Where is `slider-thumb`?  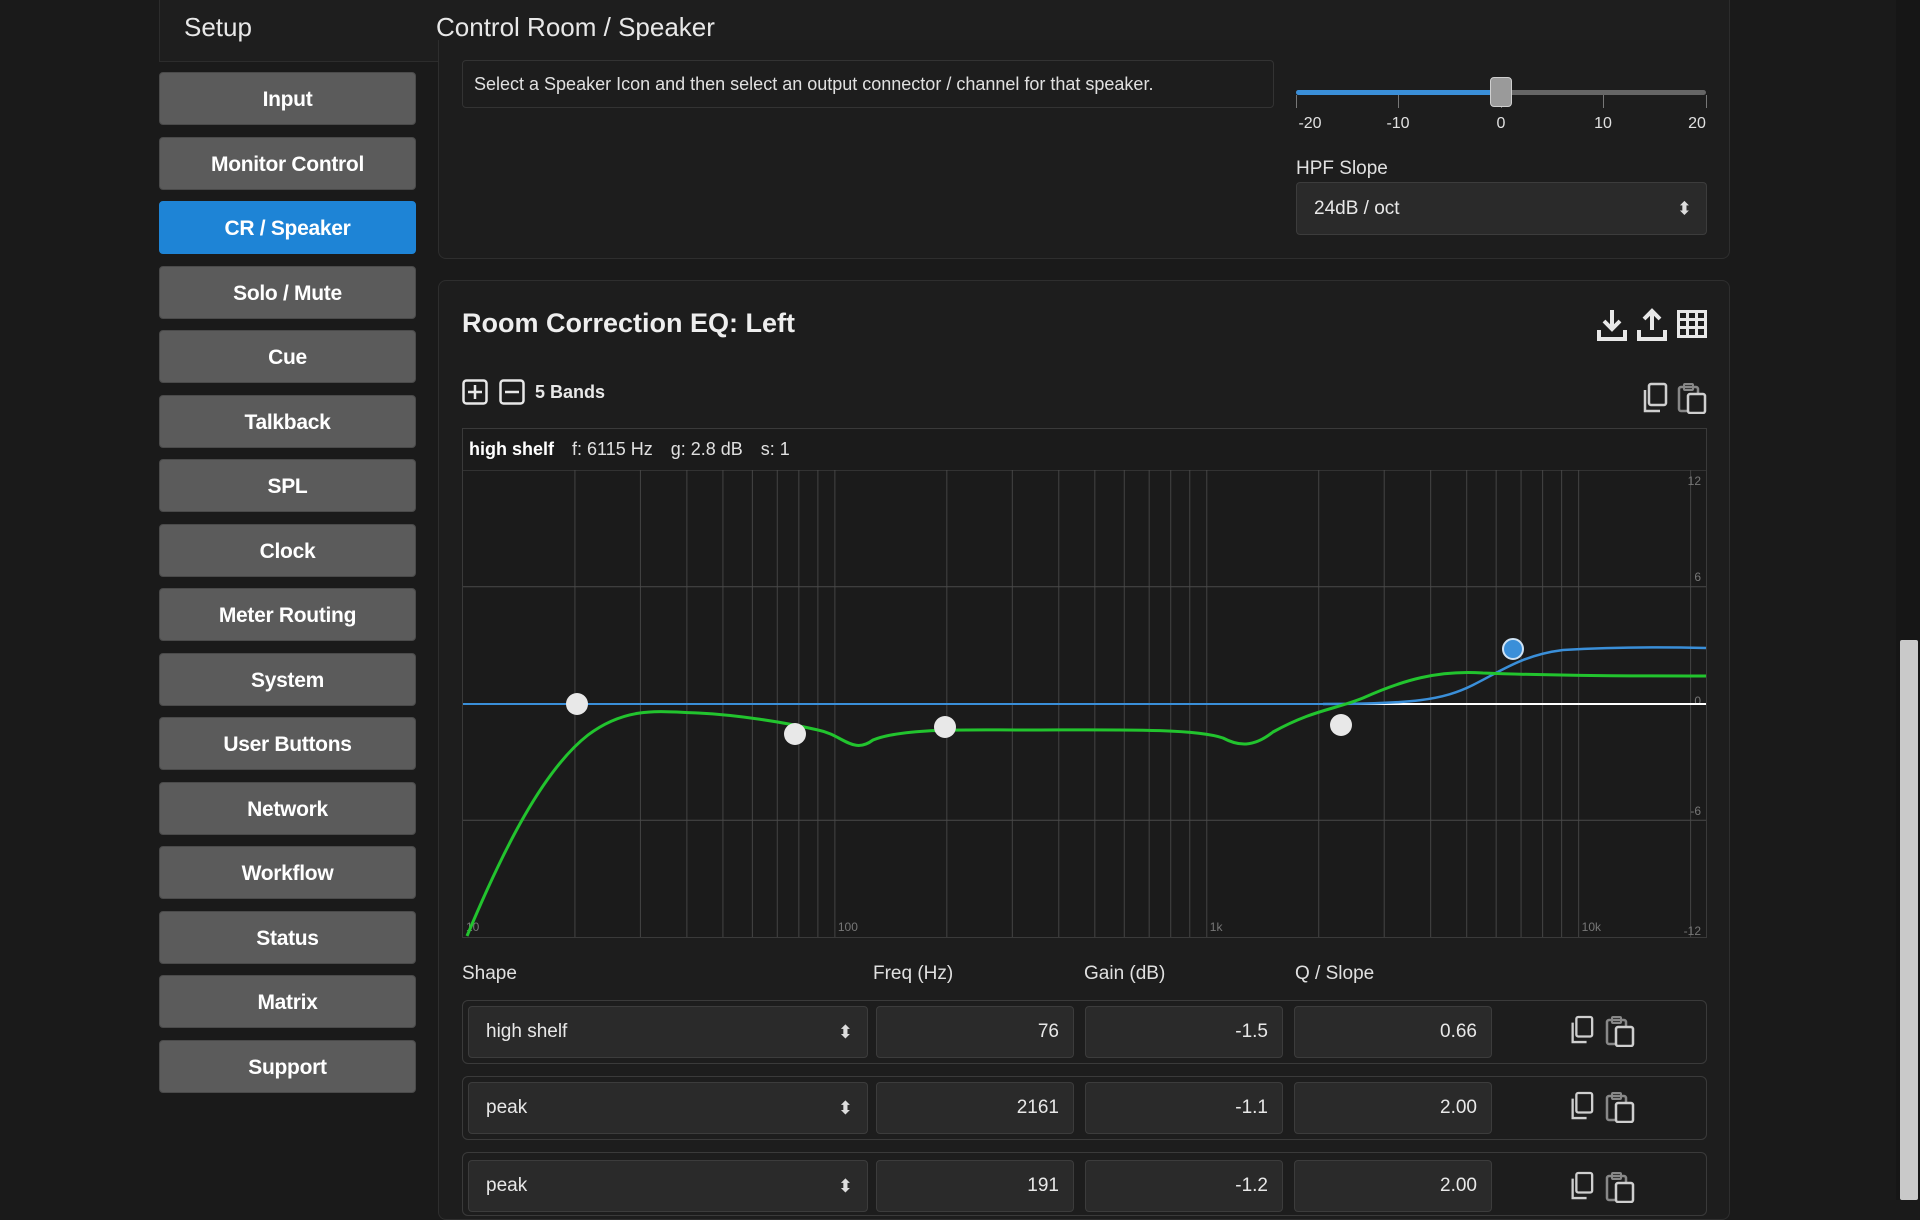 slider-thumb is located at coordinates (1501, 92).